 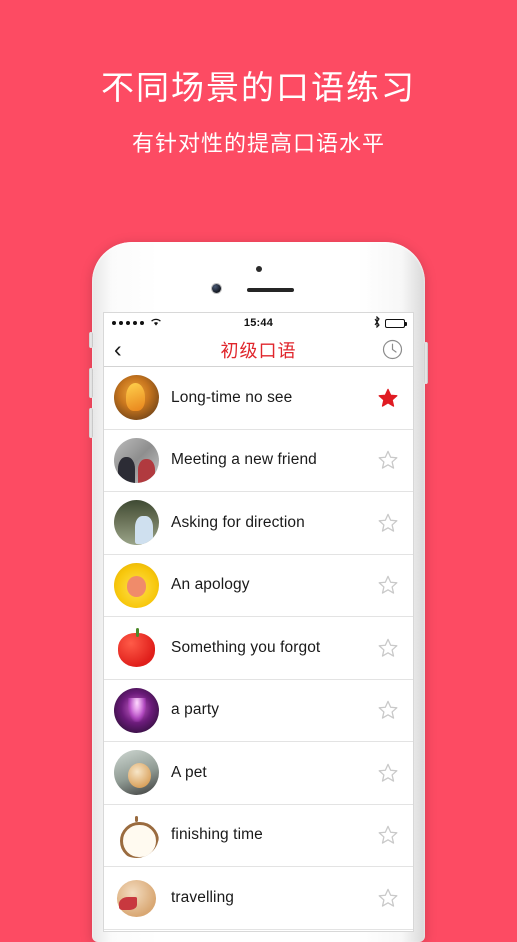 I want to click on list-item-label: Long-time no see, so click(x=232, y=397).